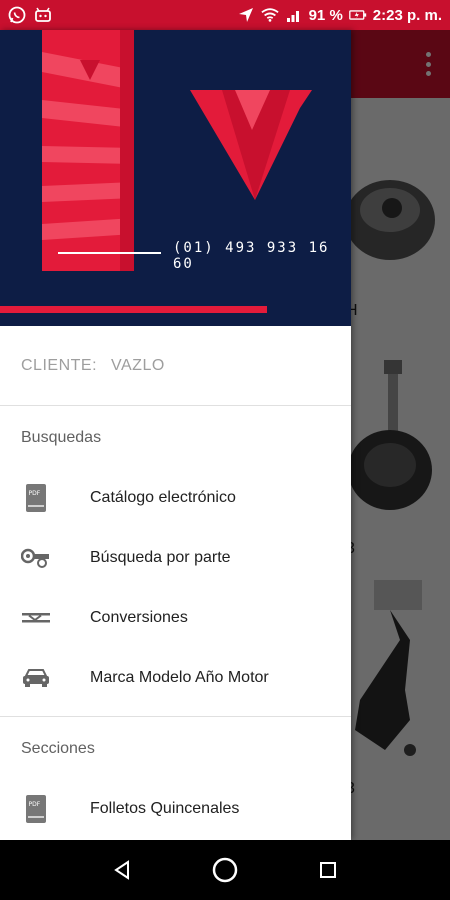 Image resolution: width=450 pixels, height=900 pixels. I want to click on battery-percent: 91 %, so click(325, 15).